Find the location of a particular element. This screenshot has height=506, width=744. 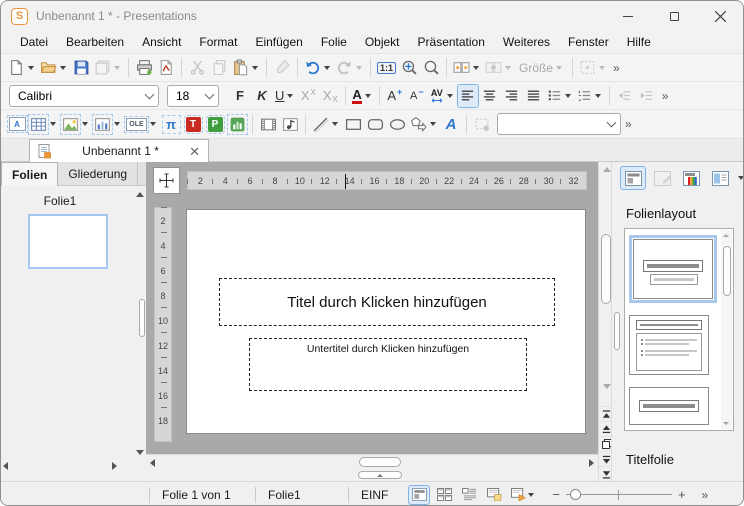

insert-planmaker-object-button: P is located at coordinates (215, 124).